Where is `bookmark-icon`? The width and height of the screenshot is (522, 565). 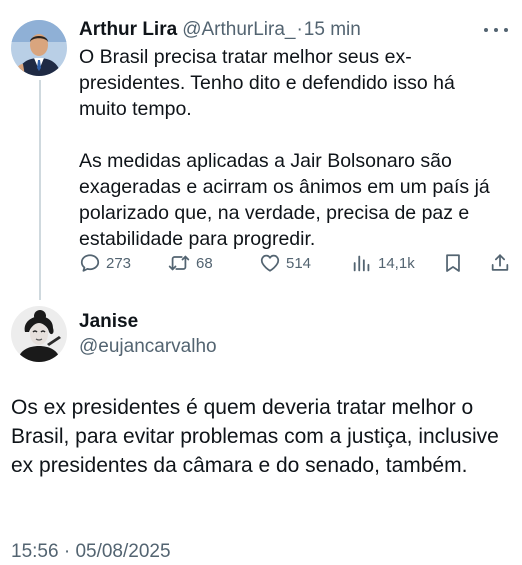
bookmark-icon is located at coordinates (453, 263).